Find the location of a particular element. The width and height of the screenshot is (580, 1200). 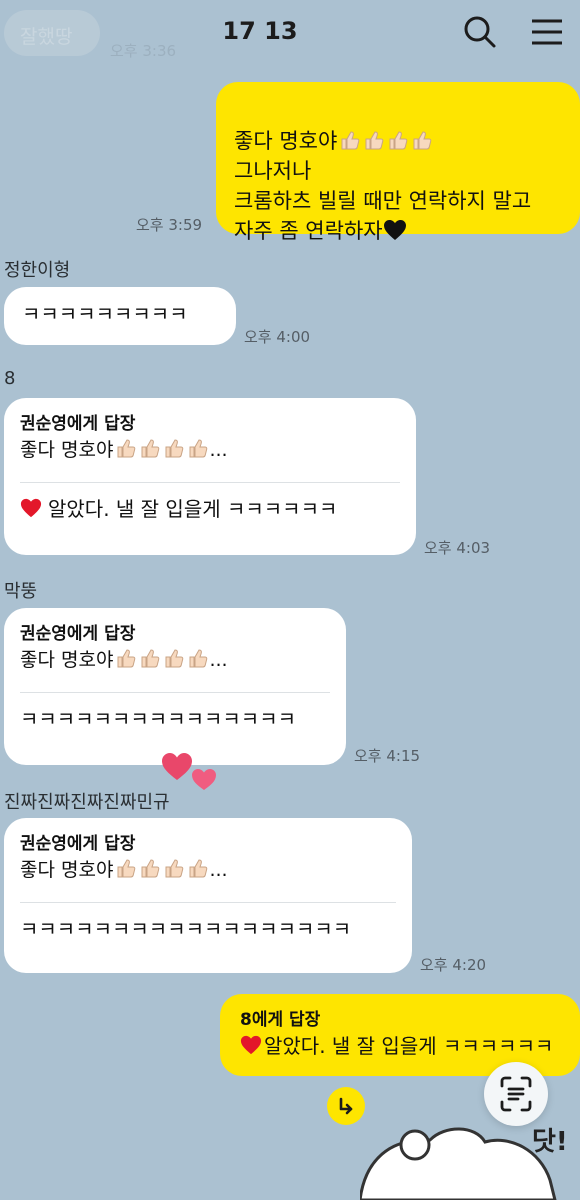

reply-message-bubble: 권순영에게 답장 좋다 명호야... ㅋㅋㅋㅋㅋㅋㅋㅋㅋㅋㅋㅋㅋㅋㅋ is located at coordinates (175, 686).